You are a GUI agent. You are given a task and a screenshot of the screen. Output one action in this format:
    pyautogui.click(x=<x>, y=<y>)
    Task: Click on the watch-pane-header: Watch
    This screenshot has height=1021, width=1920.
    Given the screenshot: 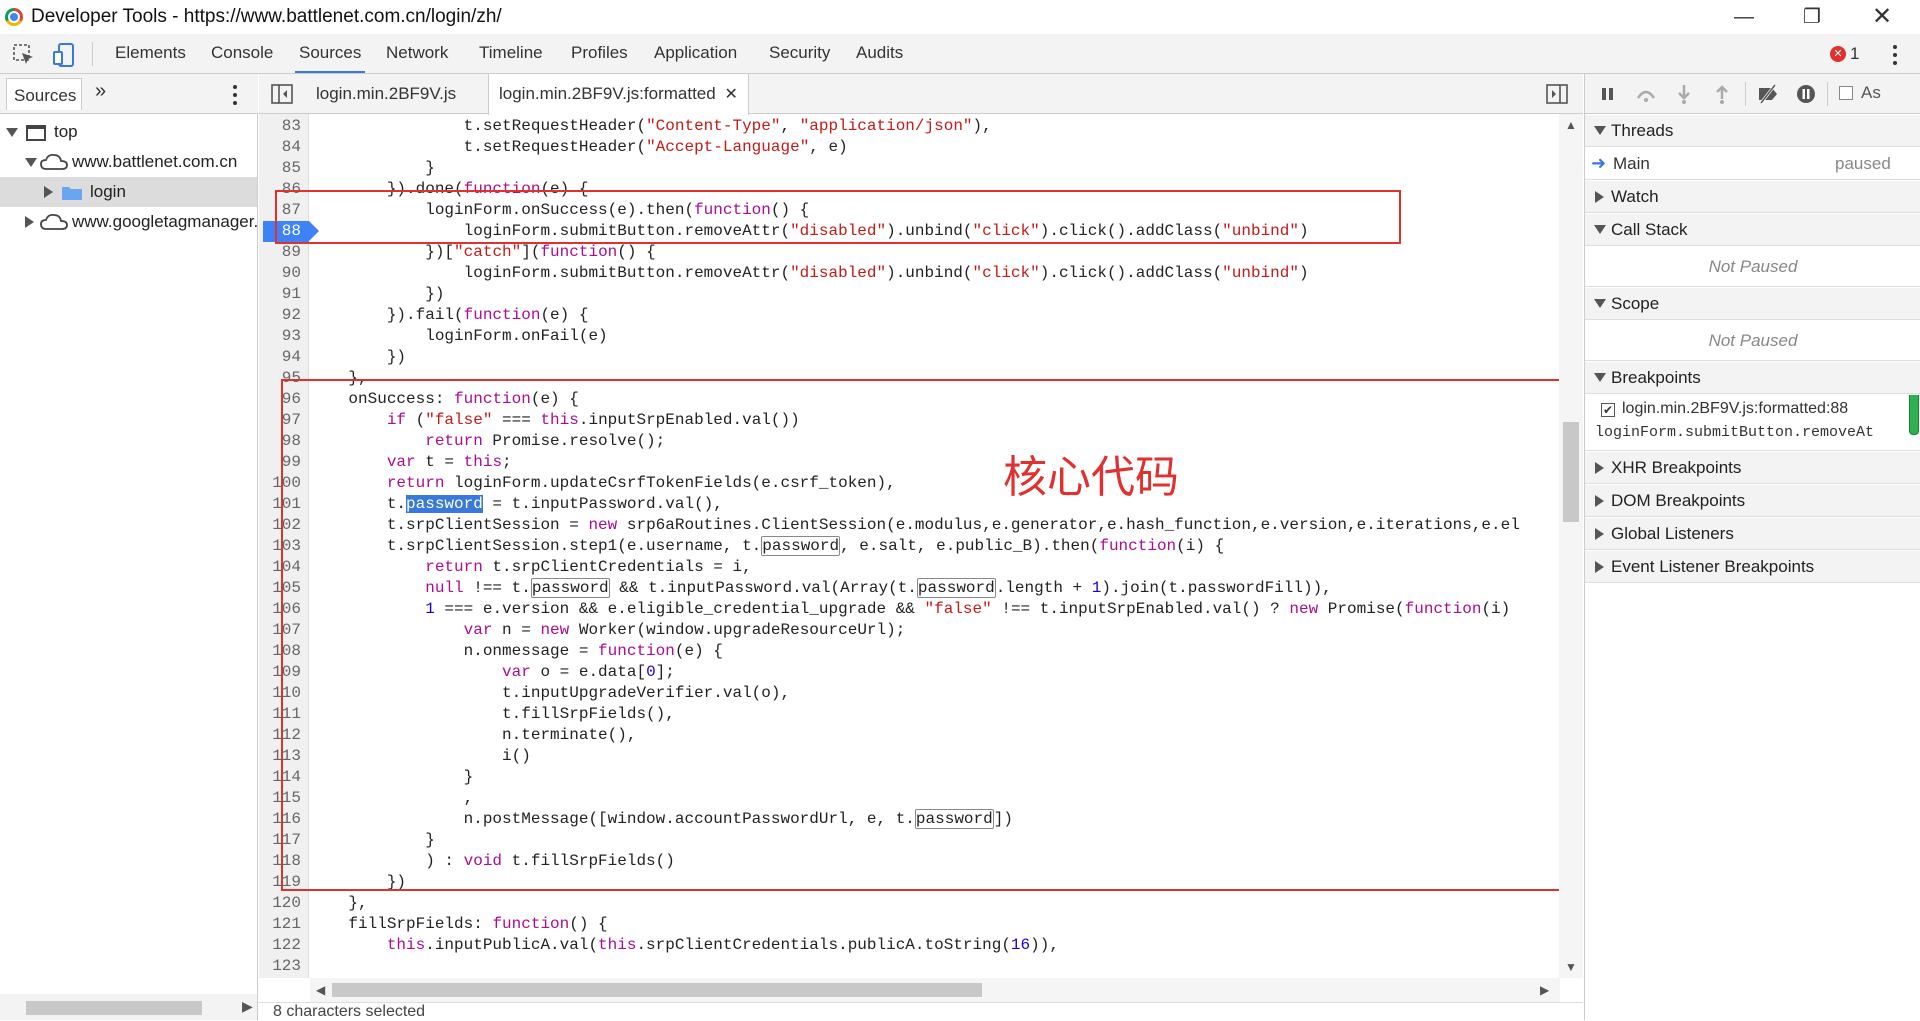 What is the action you would take?
    pyautogui.click(x=1752, y=197)
    